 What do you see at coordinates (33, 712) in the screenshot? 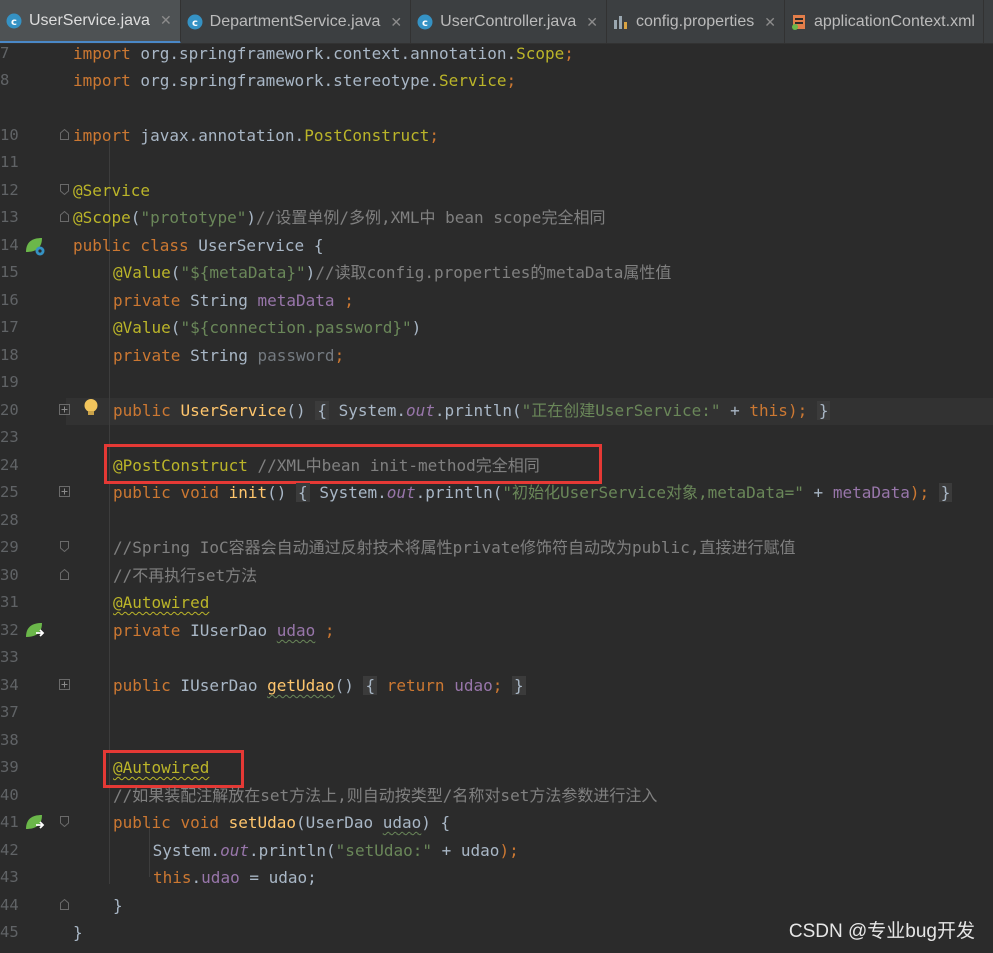
I see `gutter-row: 37` at bounding box center [33, 712].